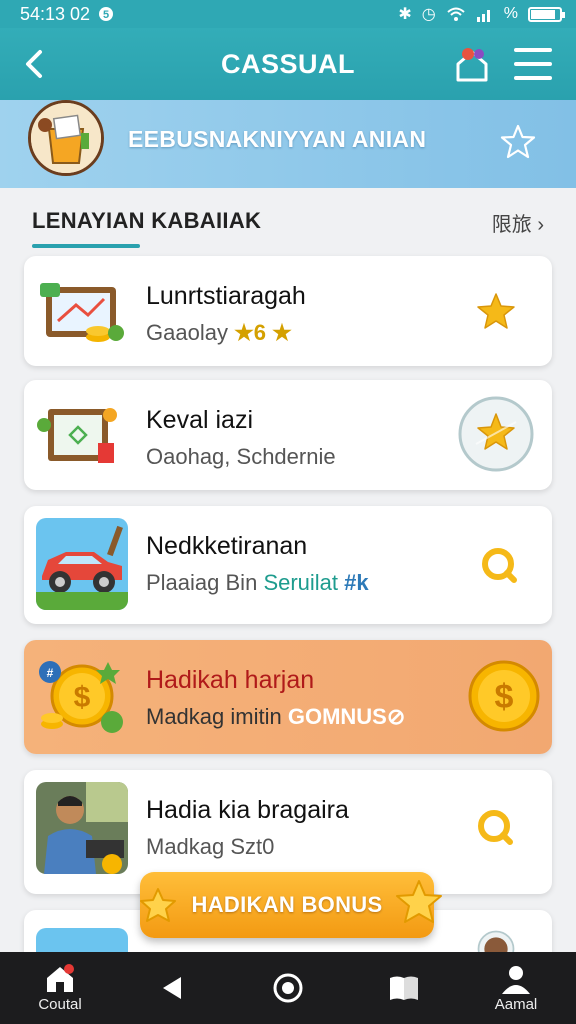 The width and height of the screenshot is (576, 1024). Describe the element at coordinates (288, 224) in the screenshot. I see `section-header: LENAYIAN KABAIIAK 限旅 ›` at that location.